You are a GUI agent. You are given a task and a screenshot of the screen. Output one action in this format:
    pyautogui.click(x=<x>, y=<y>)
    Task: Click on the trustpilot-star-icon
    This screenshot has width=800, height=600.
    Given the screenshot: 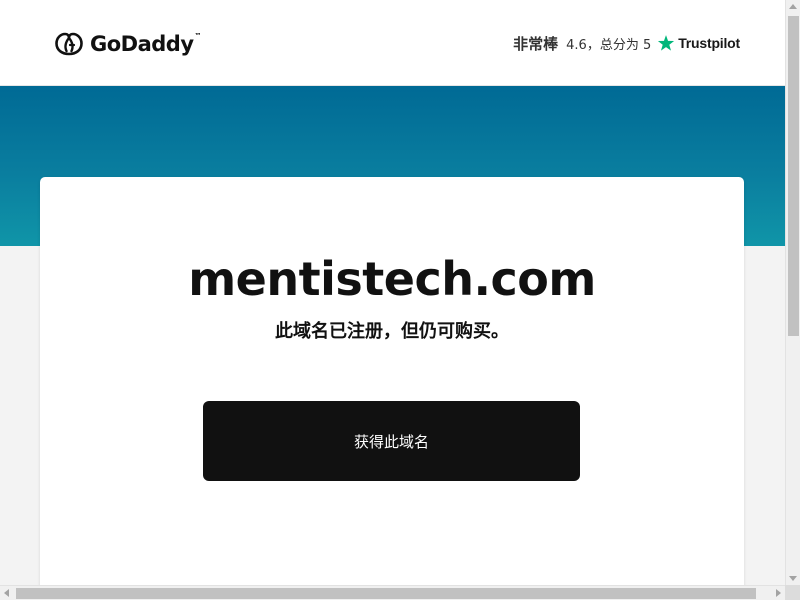 What is the action you would take?
    pyautogui.click(x=666, y=43)
    